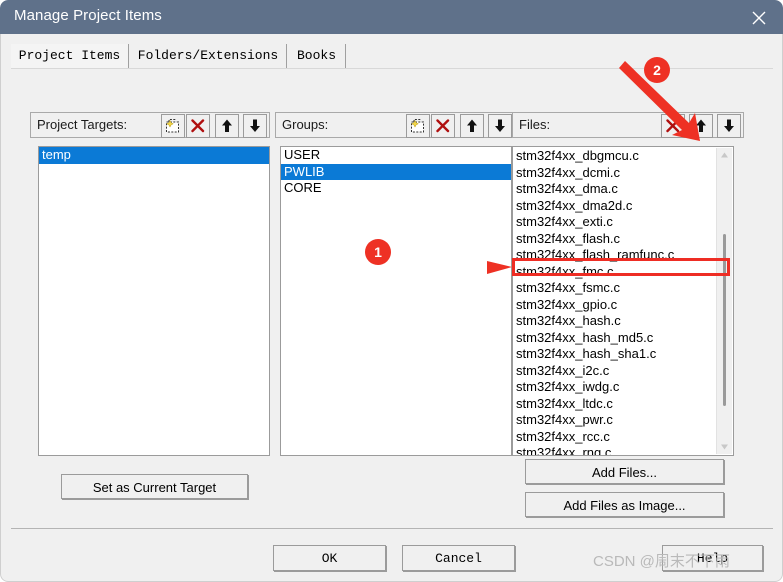 The height and width of the screenshot is (582, 783). I want to click on files-move-down-button, so click(729, 126).